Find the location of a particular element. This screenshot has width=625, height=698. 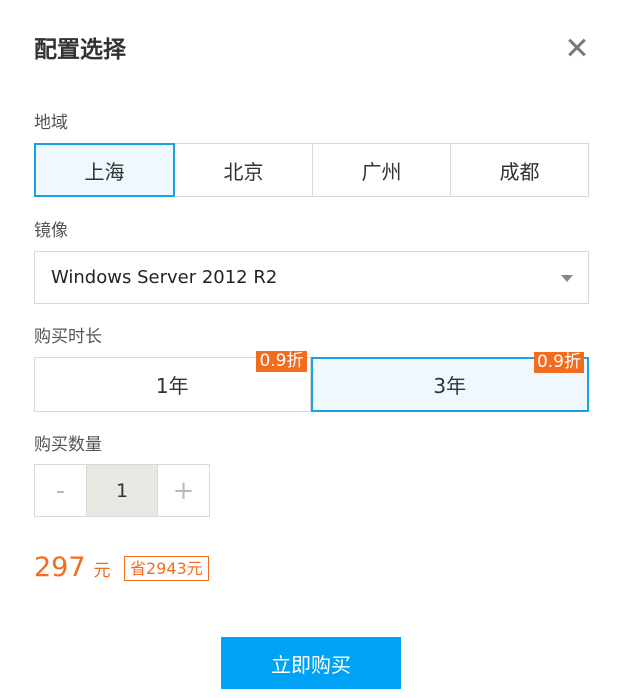

dialog-title: 配置选择 is located at coordinates (80, 50).